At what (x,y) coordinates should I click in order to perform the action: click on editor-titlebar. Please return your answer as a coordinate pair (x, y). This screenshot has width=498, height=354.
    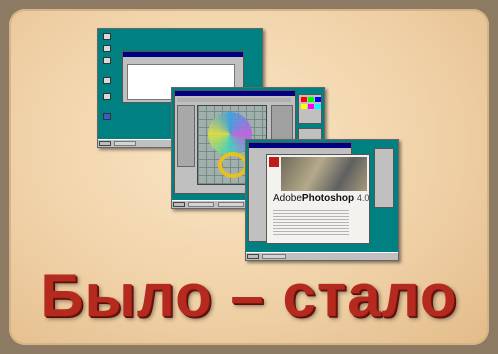
    Looking at the image, I should click on (235, 93).